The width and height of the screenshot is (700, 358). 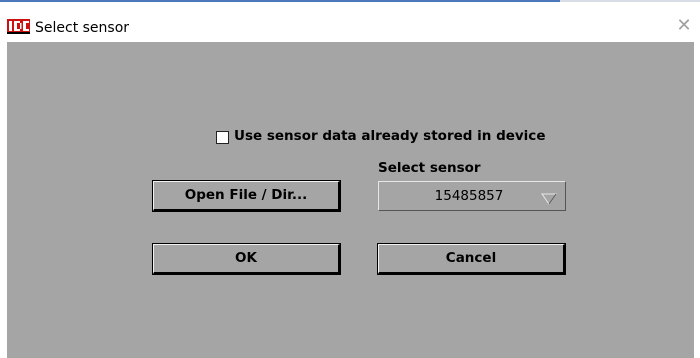 I want to click on app-logo-icon, so click(x=18, y=26).